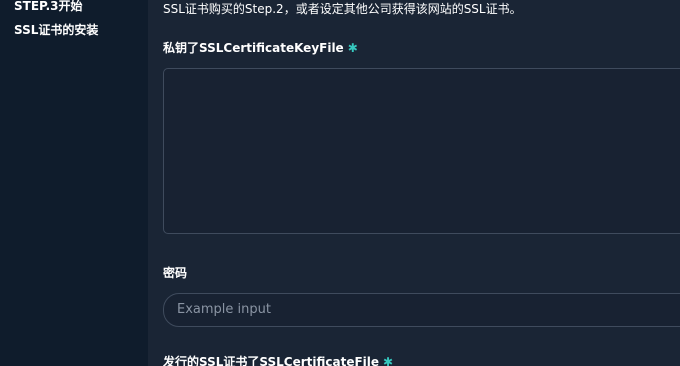 The image size is (680, 366). Describe the element at coordinates (352, 48) in the screenshot. I see `required-asterisk-icon: ✱` at that location.